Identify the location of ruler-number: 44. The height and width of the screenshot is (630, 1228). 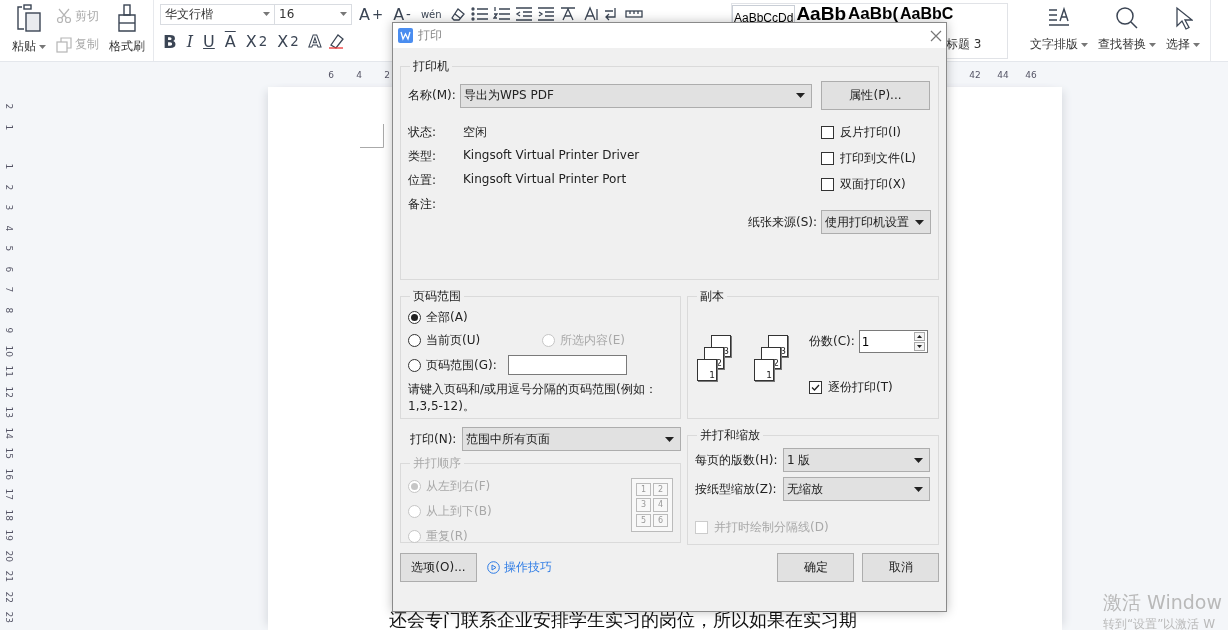
(1003, 74).